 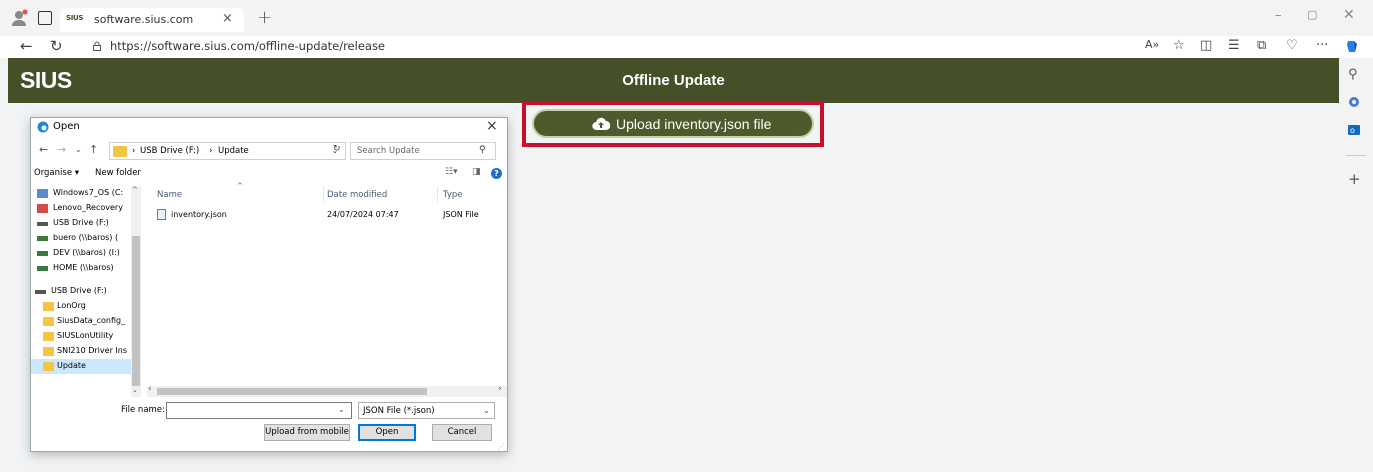 I want to click on tab-actions-icon, so click(x=45, y=18).